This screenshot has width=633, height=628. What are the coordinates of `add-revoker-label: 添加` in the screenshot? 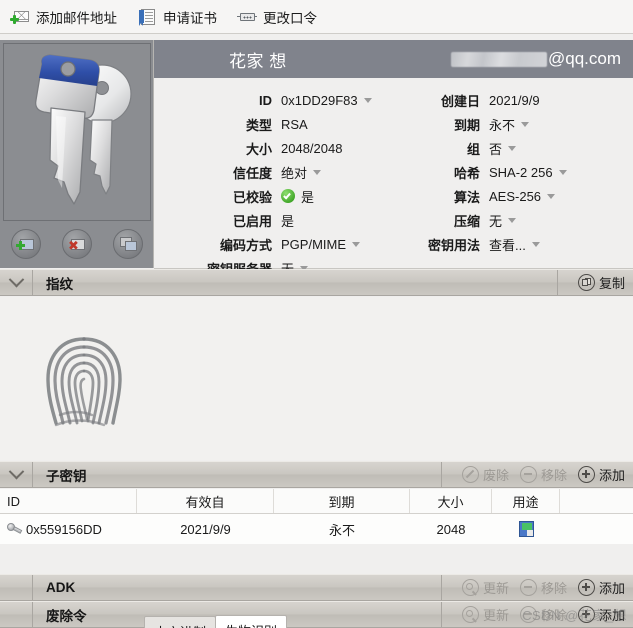 It's located at (611, 615).